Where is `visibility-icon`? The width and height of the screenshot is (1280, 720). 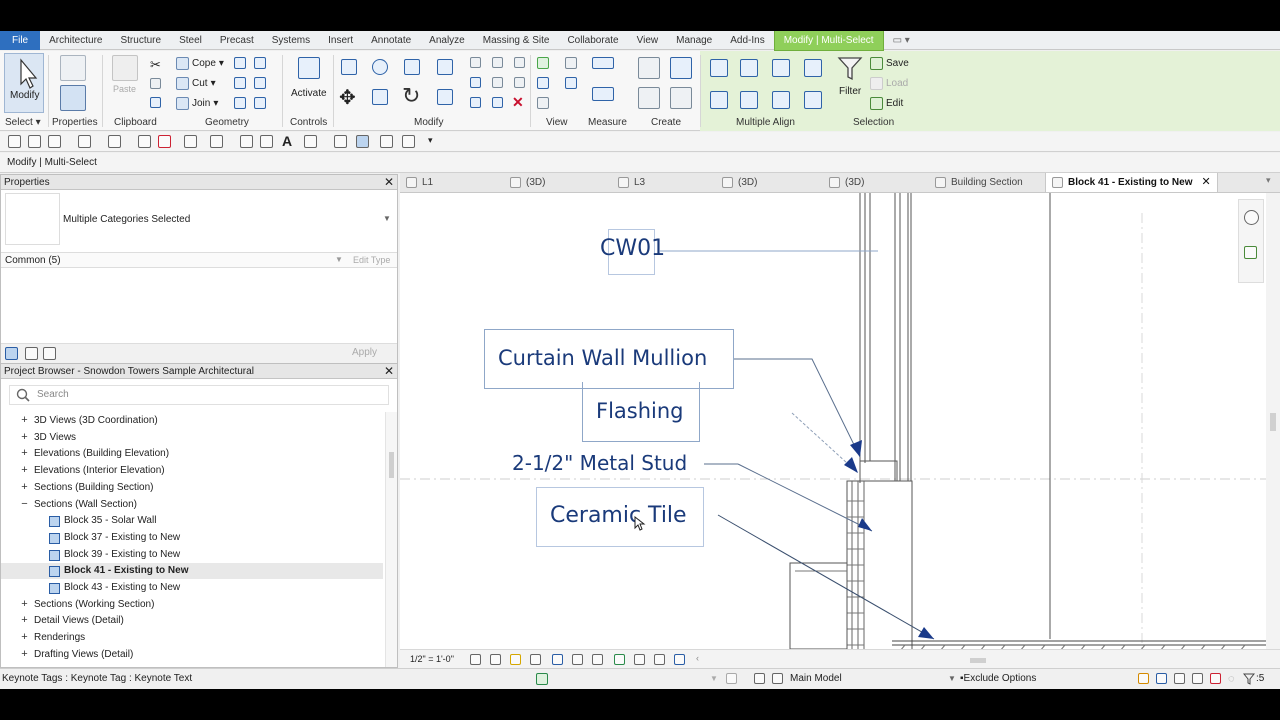
visibility-icon is located at coordinates (543, 103).